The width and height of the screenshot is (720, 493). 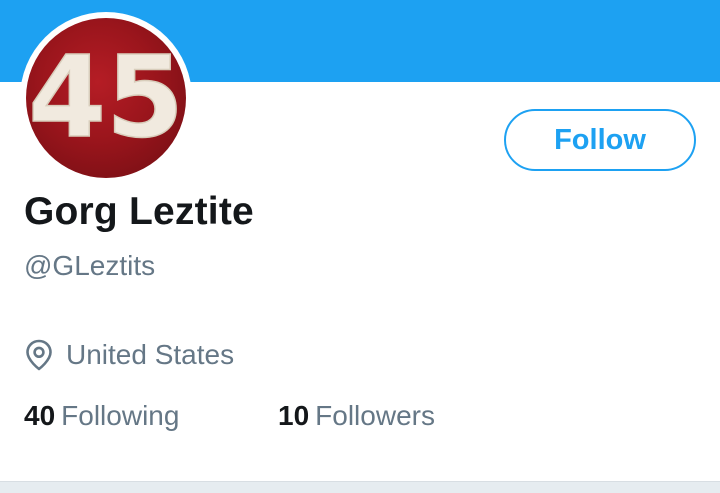 What do you see at coordinates (294, 415) in the screenshot?
I see `followers-count: 10` at bounding box center [294, 415].